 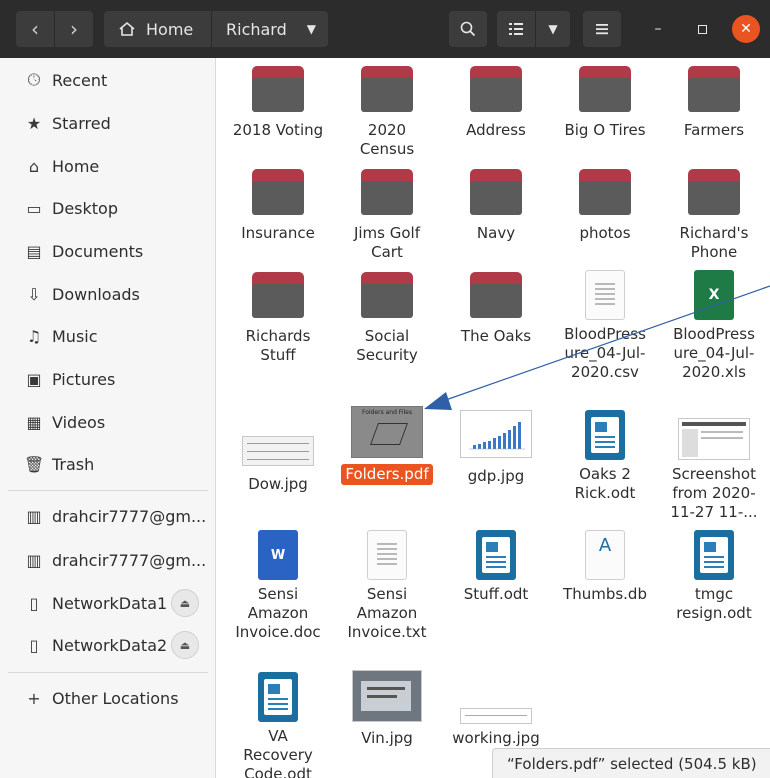 What do you see at coordinates (96, 294) in the screenshot?
I see `sidebar-item-label: Downloads` at bounding box center [96, 294].